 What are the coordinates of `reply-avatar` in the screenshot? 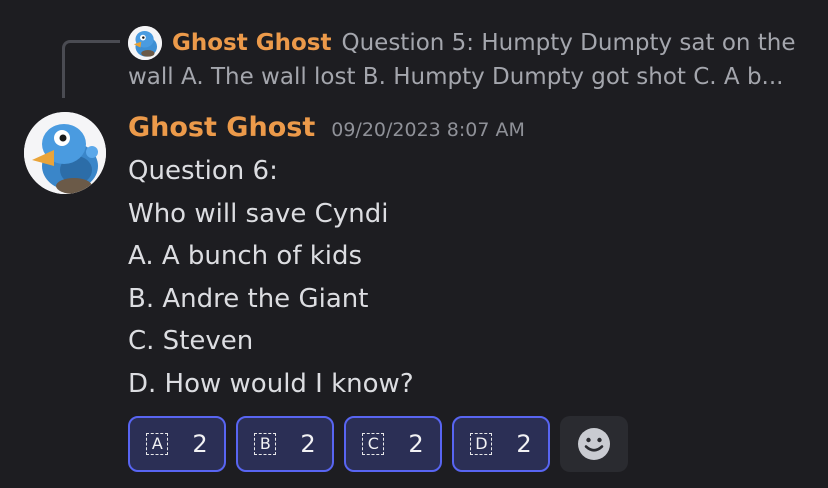 It's located at (145, 43).